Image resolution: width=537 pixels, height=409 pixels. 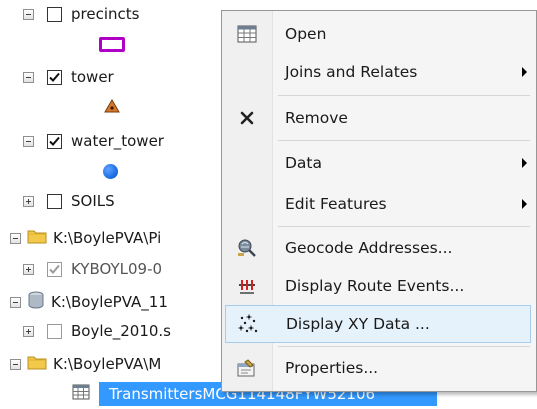 What do you see at coordinates (69, 201) in the screenshot?
I see `layer-row-soils: SOILS` at bounding box center [69, 201].